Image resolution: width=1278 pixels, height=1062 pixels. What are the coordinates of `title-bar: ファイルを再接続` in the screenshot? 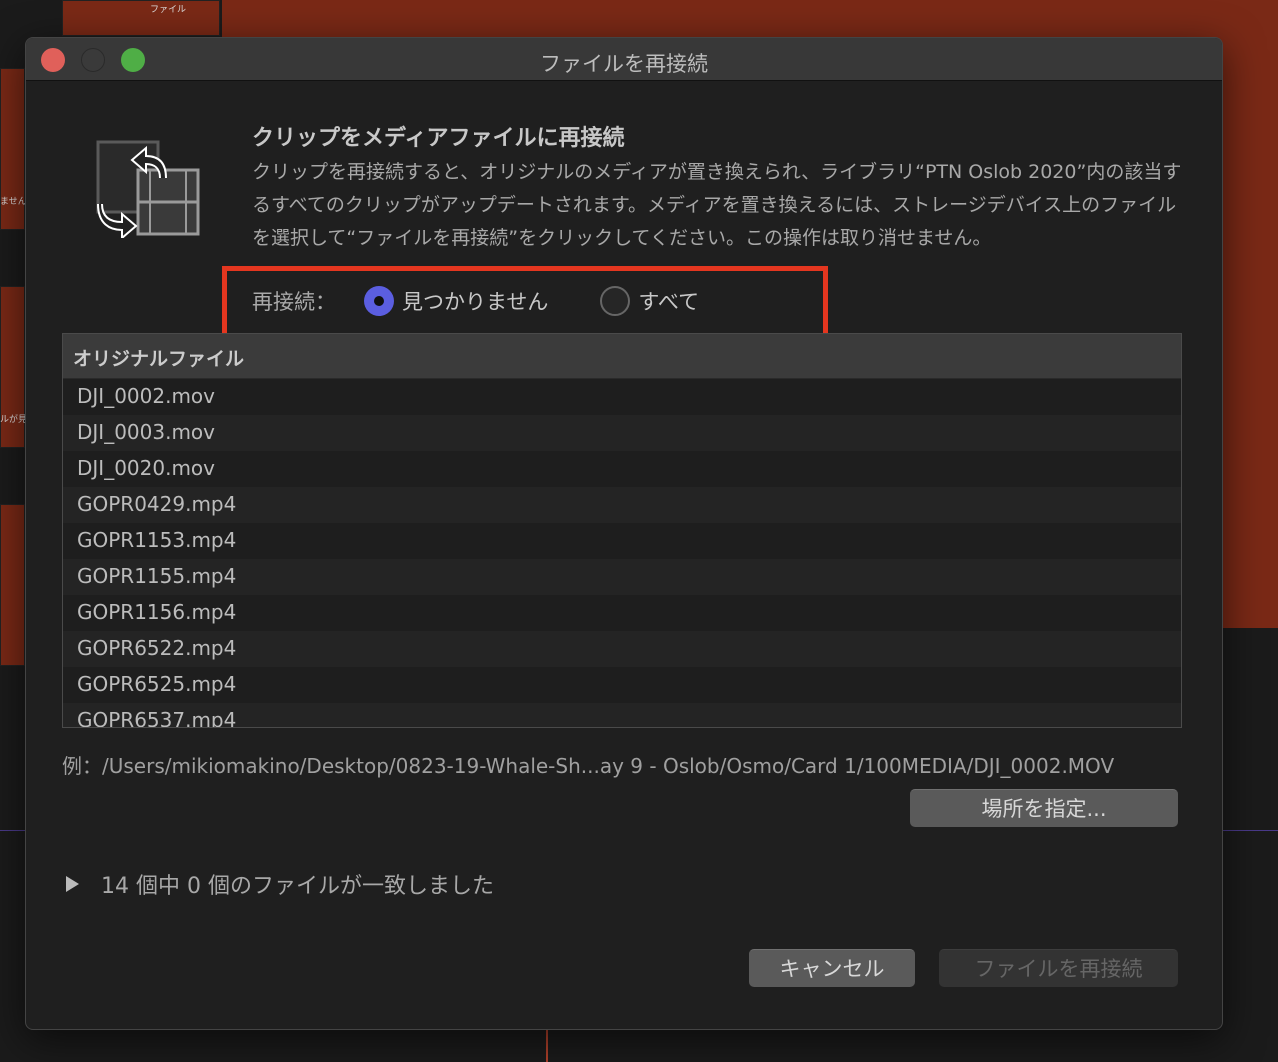 It's located at (624, 59).